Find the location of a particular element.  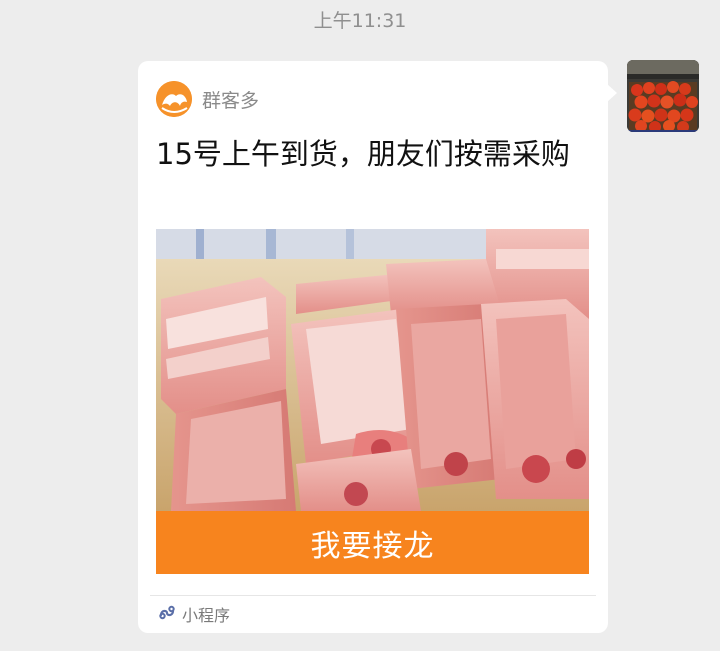

qunkeduo-logo-icon is located at coordinates (174, 99).